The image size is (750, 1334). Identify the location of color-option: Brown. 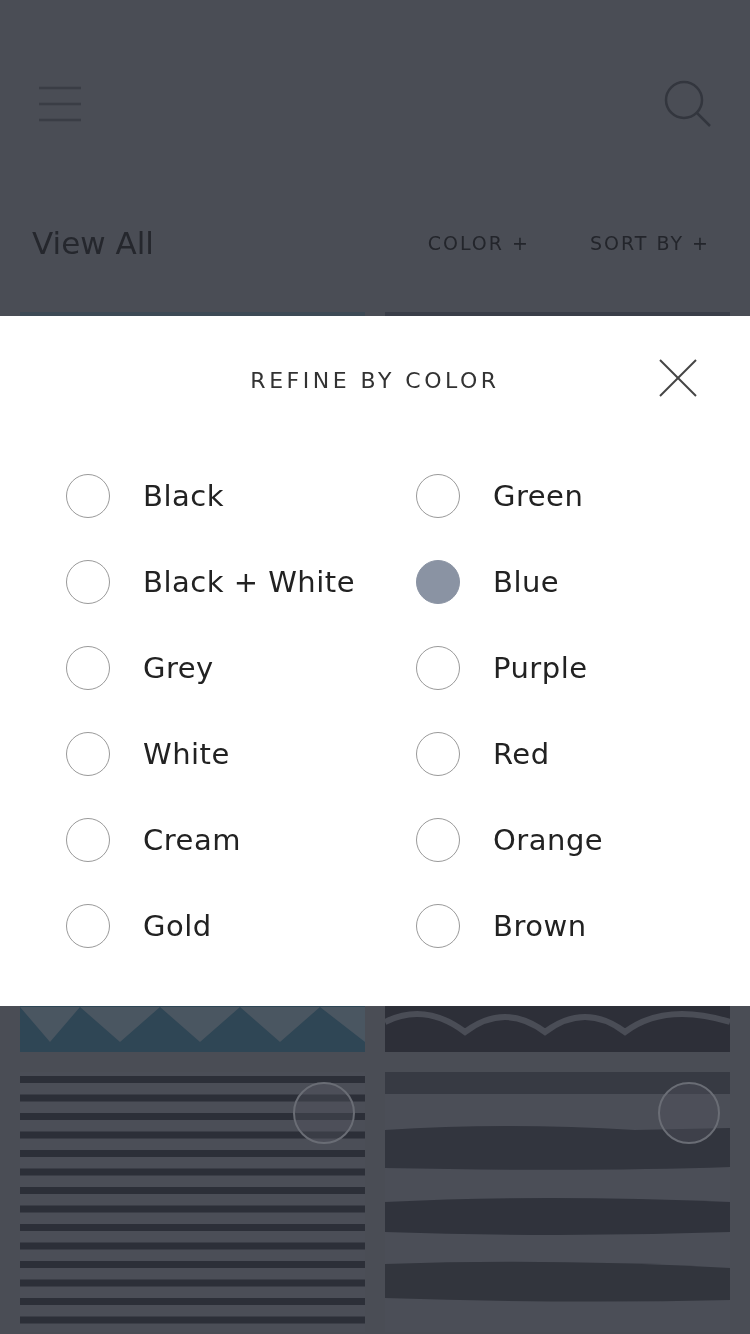
(540, 926).